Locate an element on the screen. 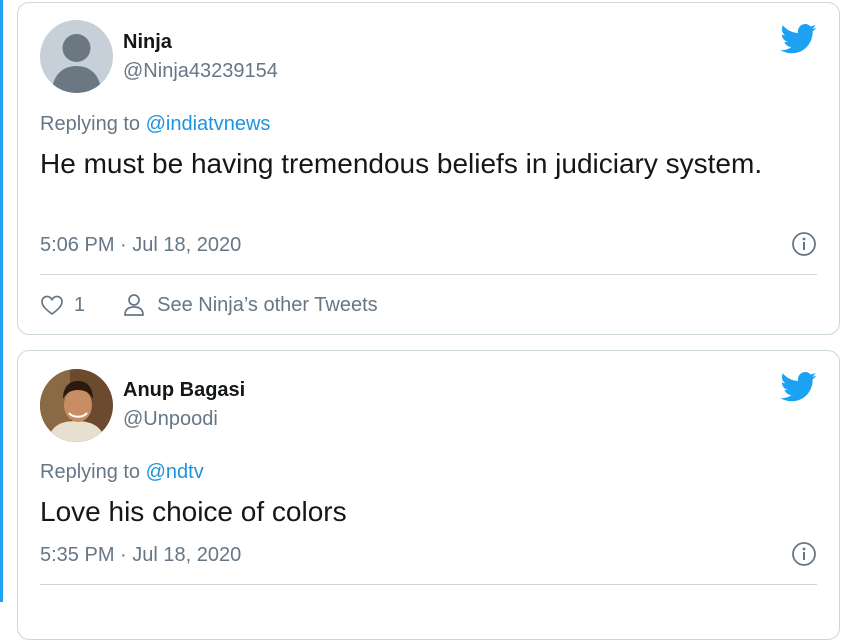 The width and height of the screenshot is (866, 640). mention-link: @ndtv is located at coordinates (175, 472).